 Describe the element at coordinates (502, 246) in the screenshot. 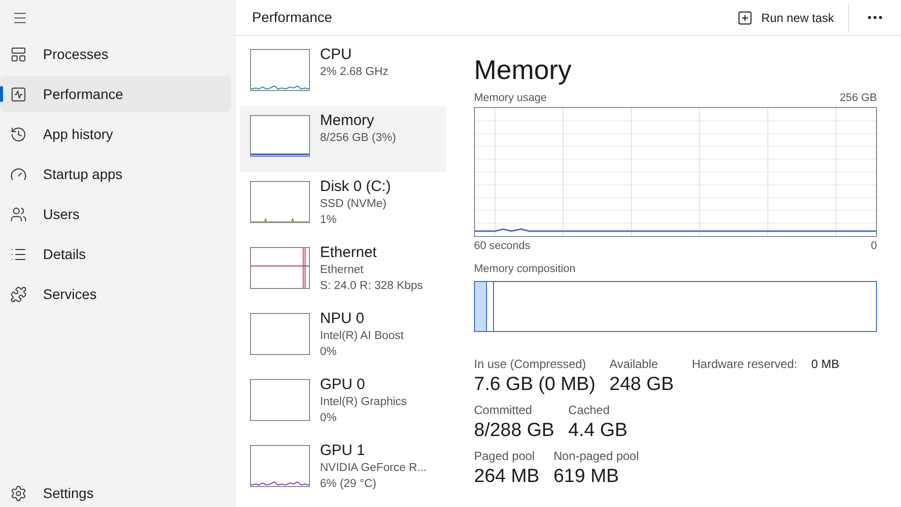

I see `time-span-label: 60 seconds` at that location.